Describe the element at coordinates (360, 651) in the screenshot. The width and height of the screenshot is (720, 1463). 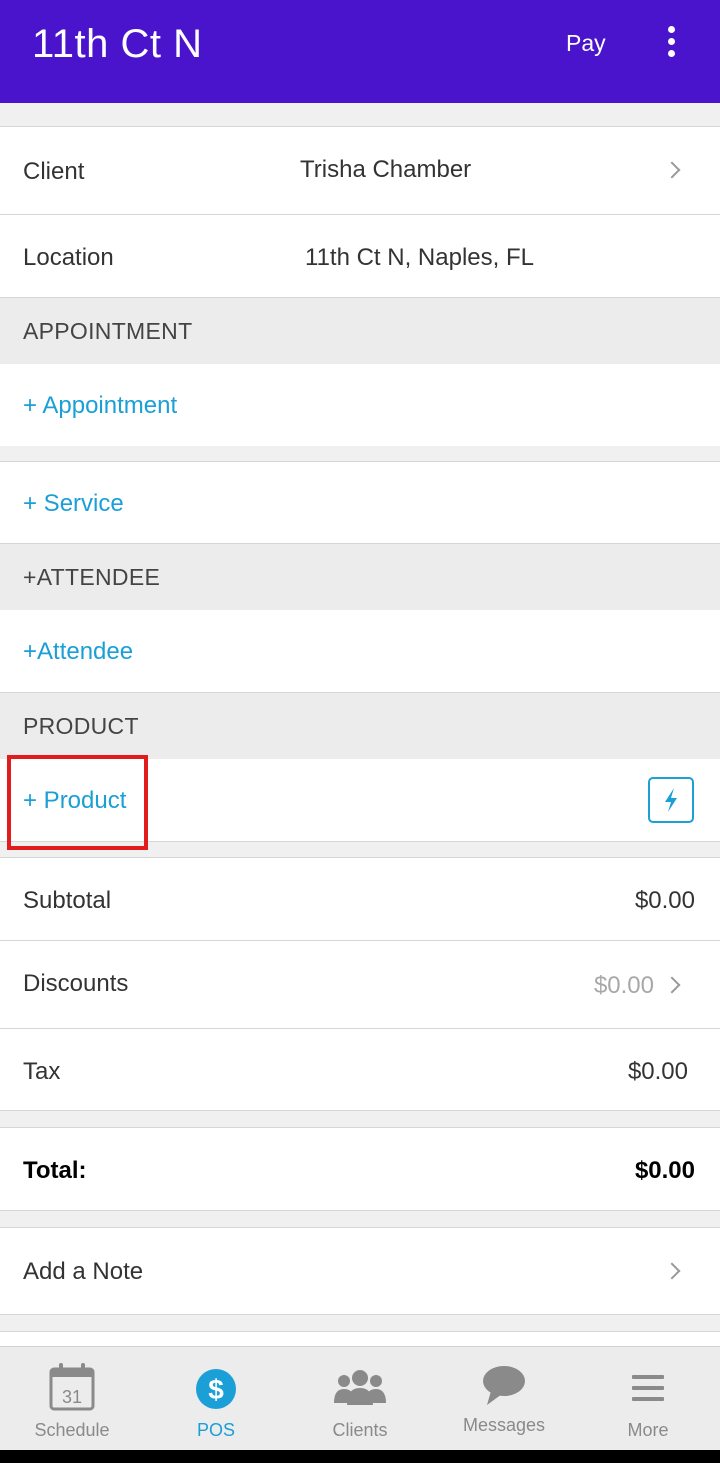
I see `add-attendee-row: +Attendee` at that location.